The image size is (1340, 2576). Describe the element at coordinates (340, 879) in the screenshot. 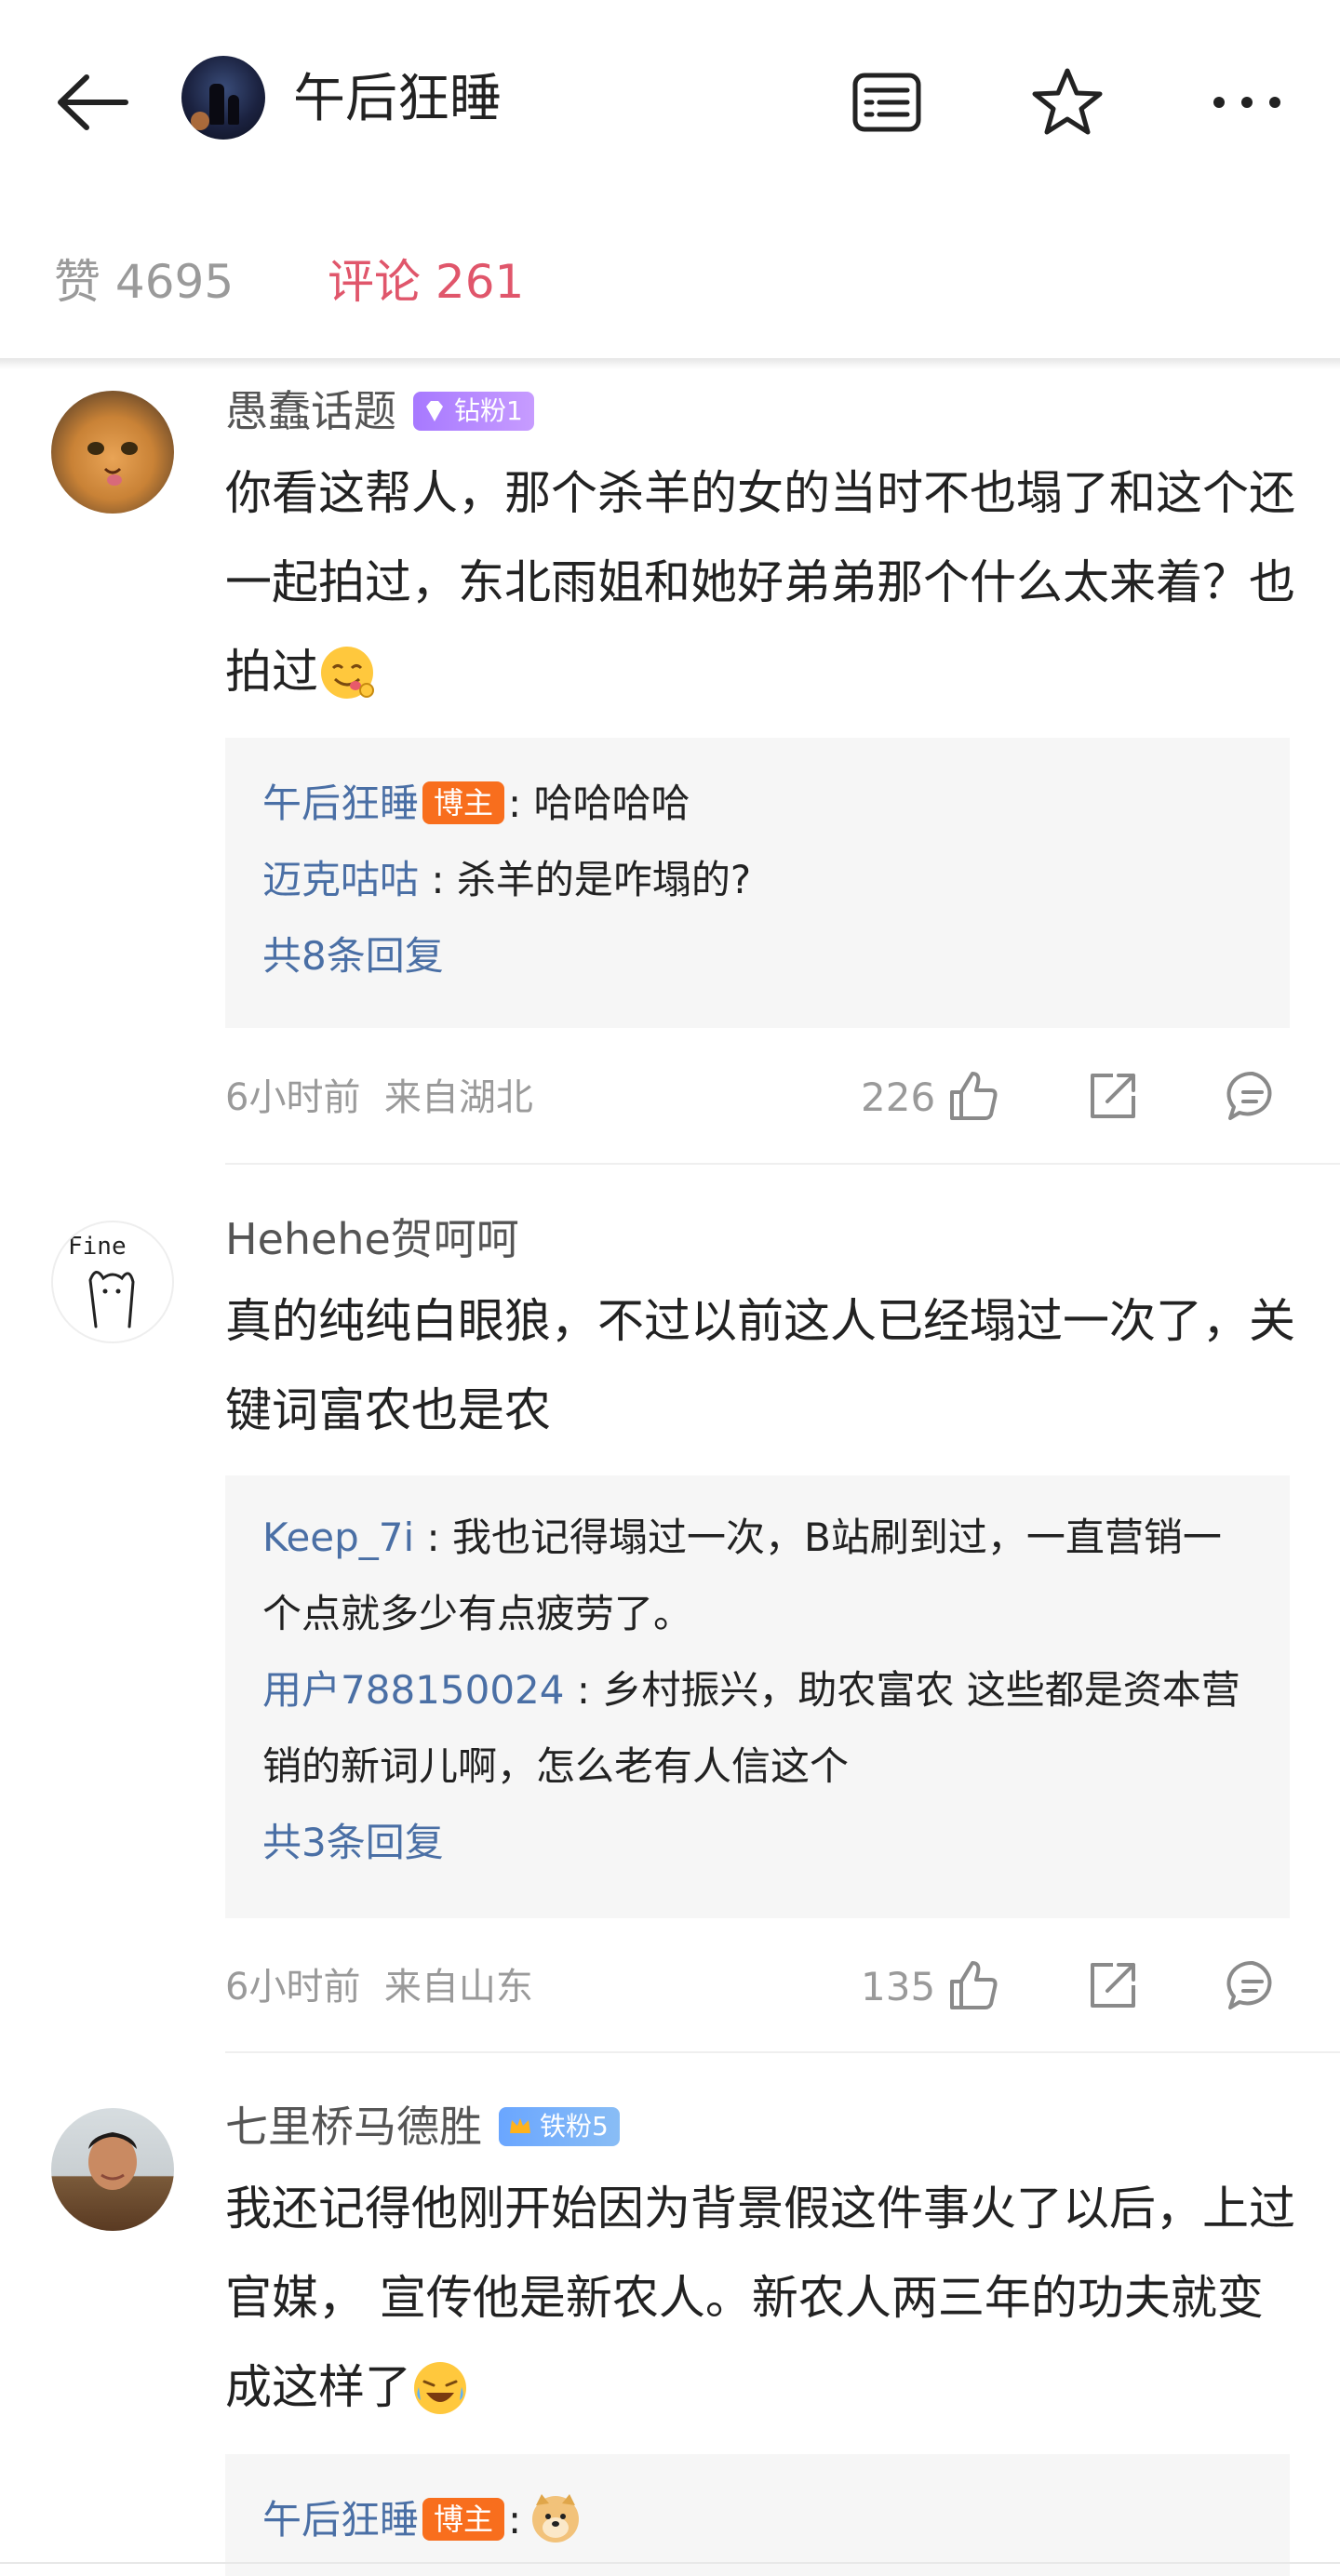

I see `reply-username: 迈克咕咕` at that location.